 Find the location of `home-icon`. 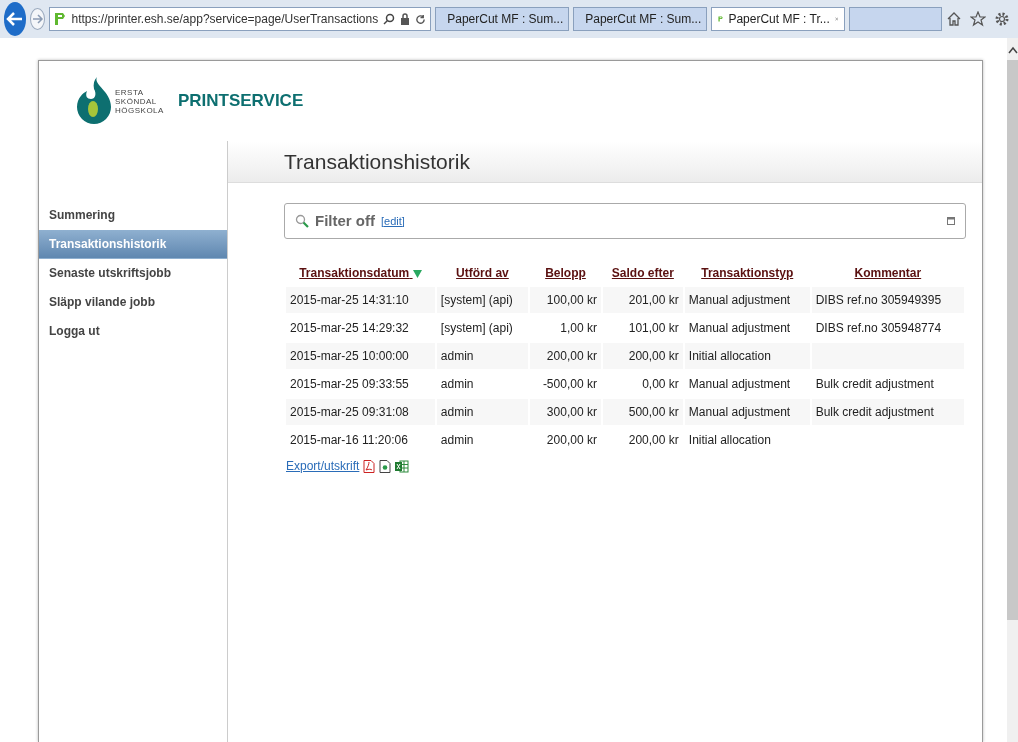

home-icon is located at coordinates (954, 19).